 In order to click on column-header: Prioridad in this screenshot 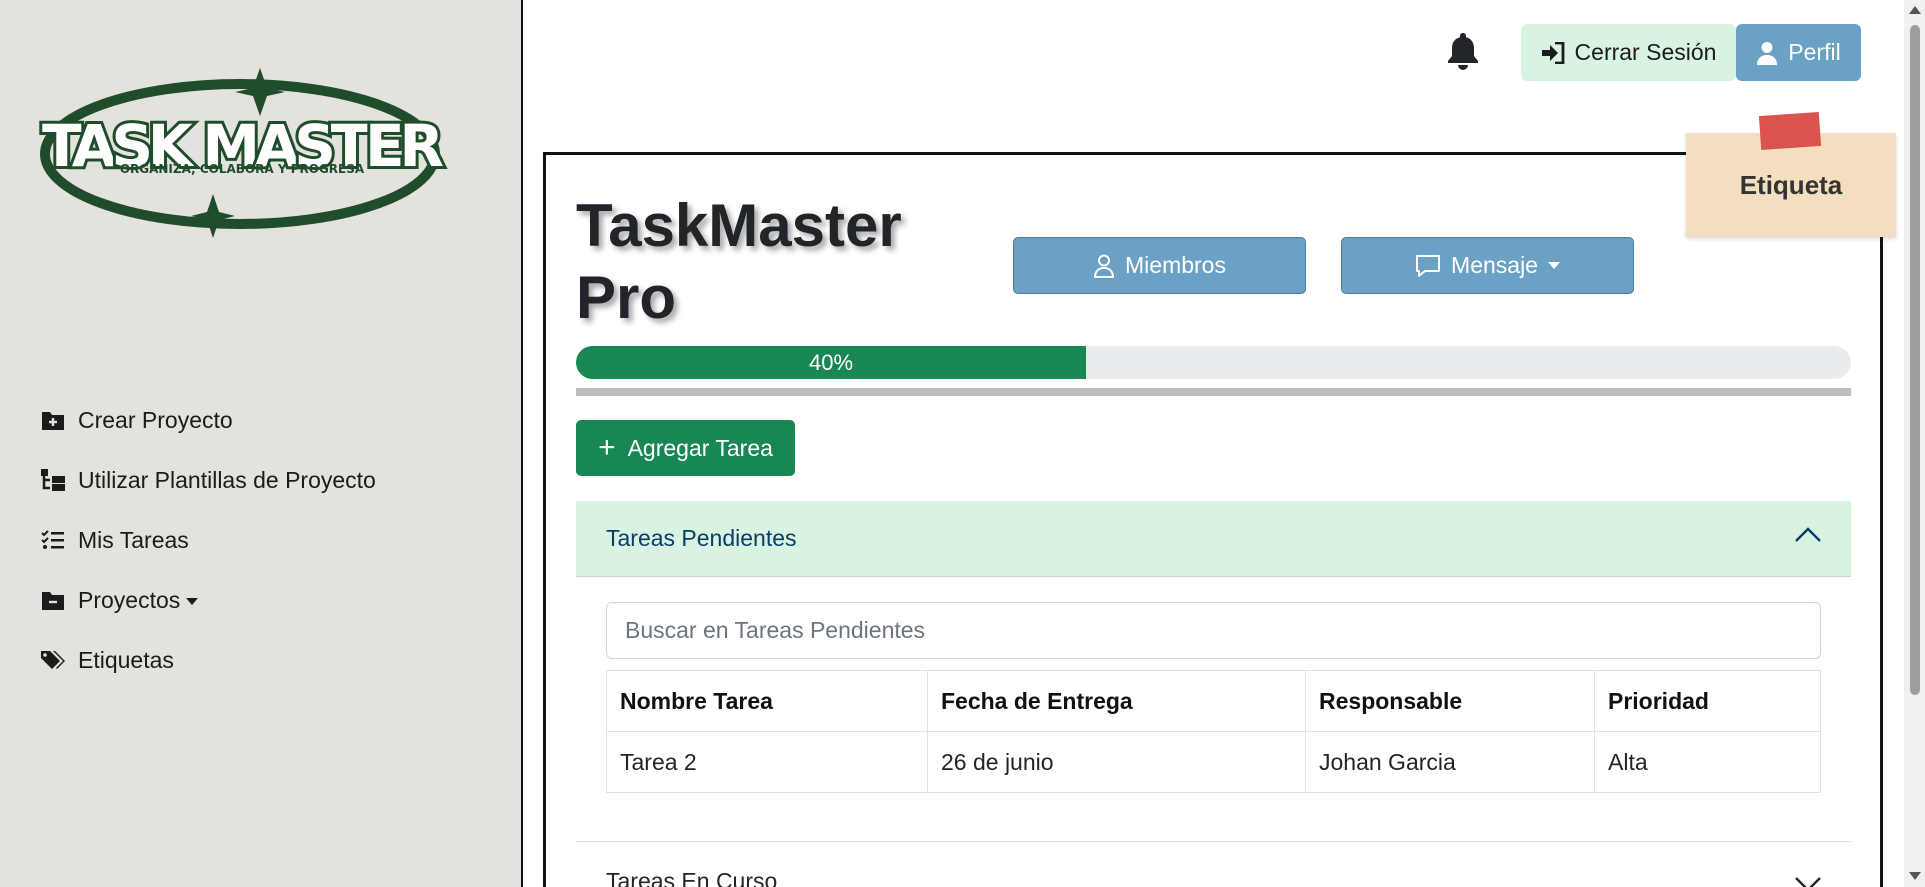, I will do `click(1707, 701)`.